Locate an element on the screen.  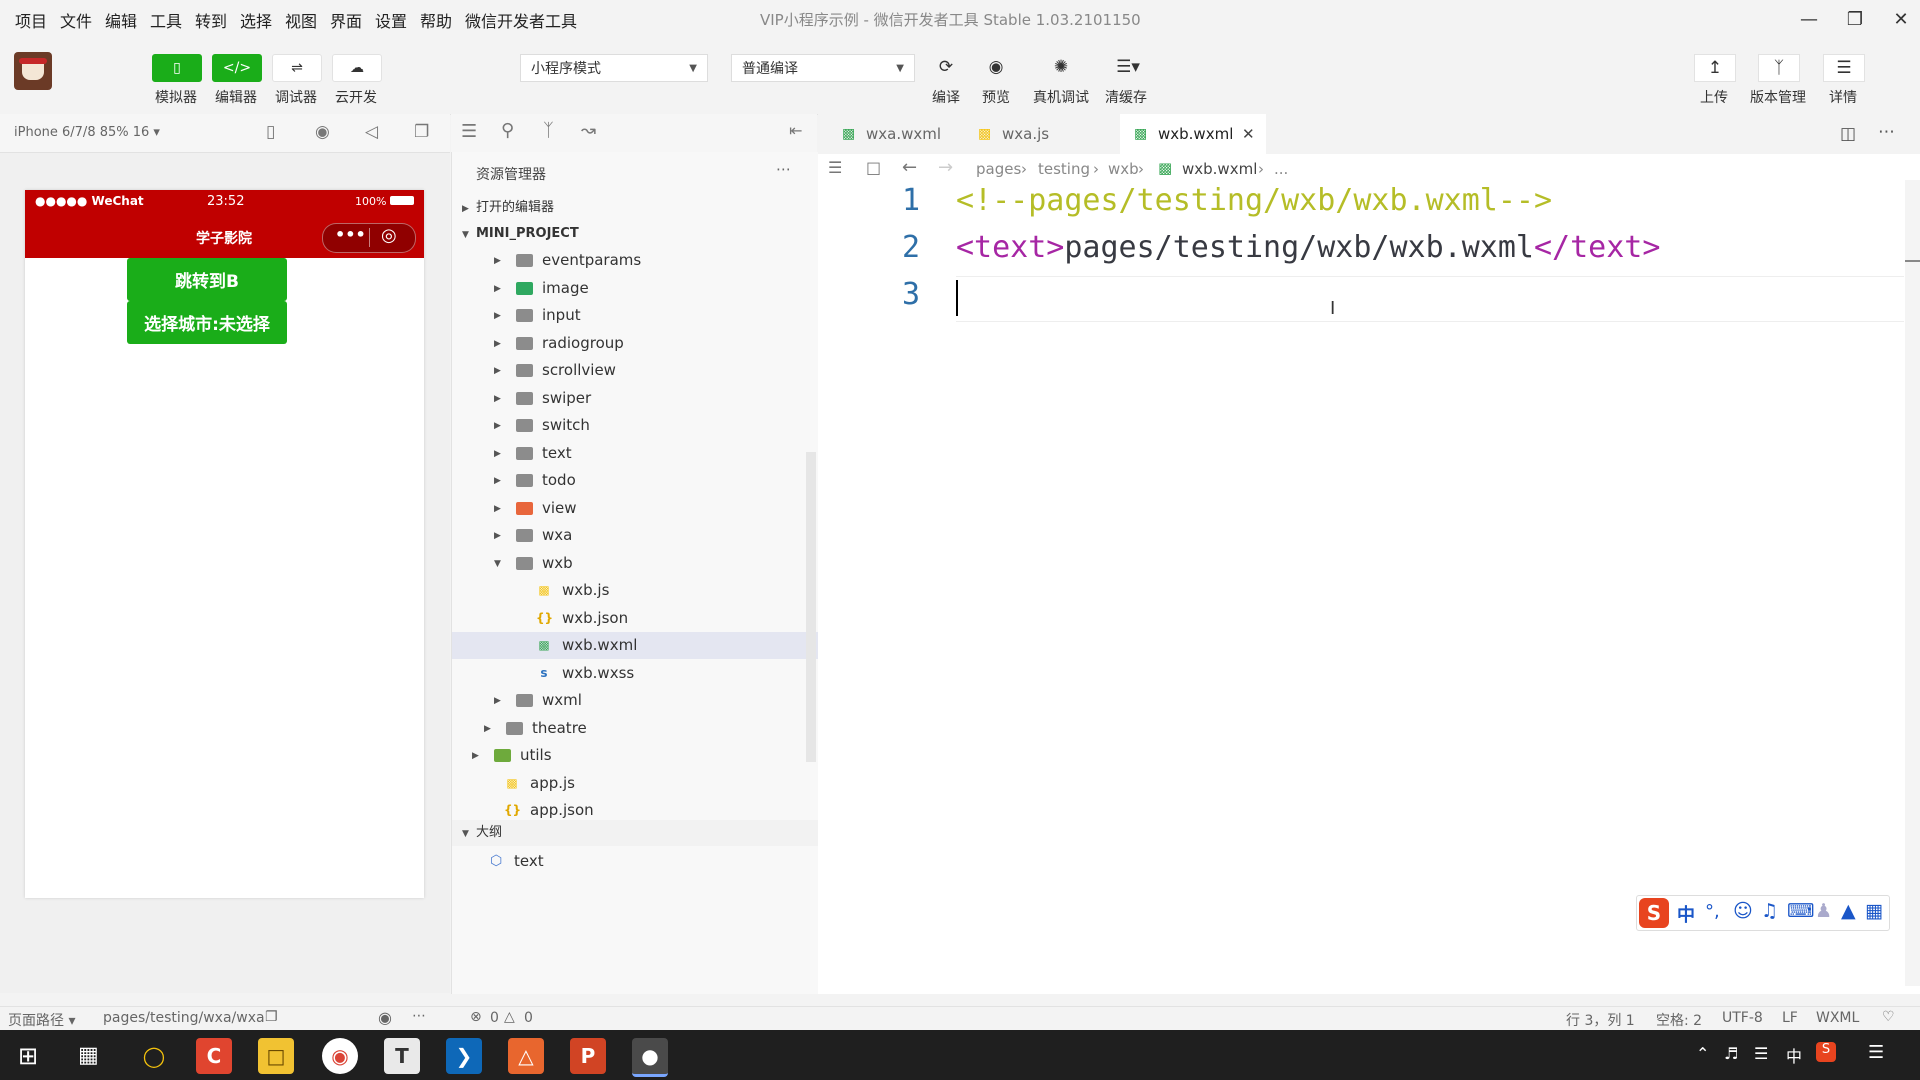
cloud-dev-button: ☁ is located at coordinates (357, 68).